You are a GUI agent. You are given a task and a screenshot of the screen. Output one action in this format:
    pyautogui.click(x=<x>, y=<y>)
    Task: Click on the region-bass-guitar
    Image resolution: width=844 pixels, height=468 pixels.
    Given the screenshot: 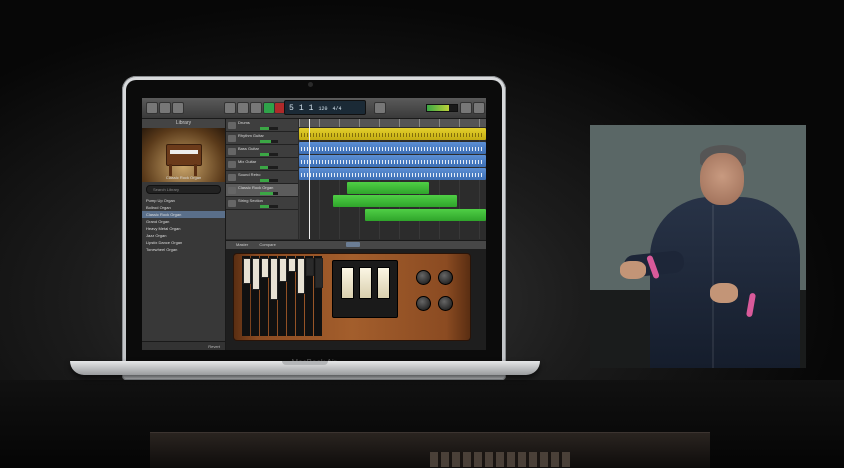 What is the action you would take?
    pyautogui.click(x=392, y=161)
    